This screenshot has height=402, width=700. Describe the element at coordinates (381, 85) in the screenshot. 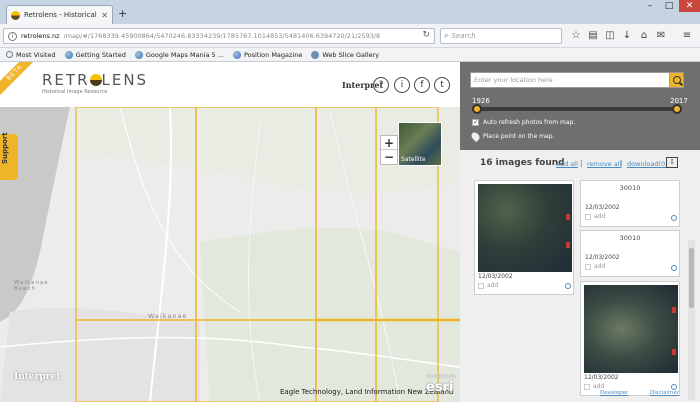

I see `help-icon: ?` at that location.